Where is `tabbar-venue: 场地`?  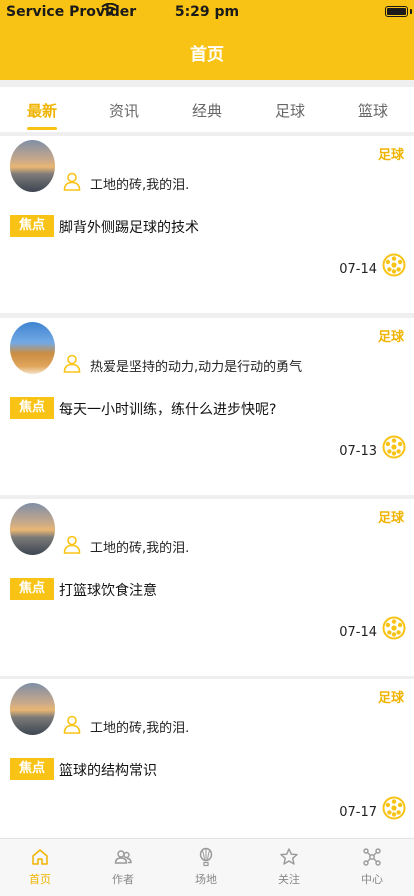 tabbar-venue: 场地 is located at coordinates (206, 867).